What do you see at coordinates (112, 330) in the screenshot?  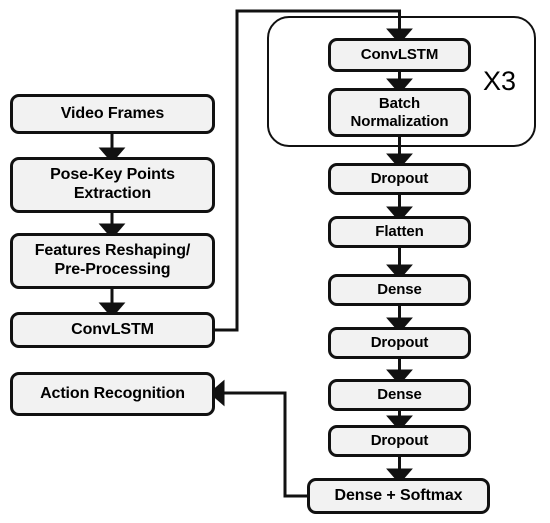 I see `node-convlstm-left: ConvLSTM` at bounding box center [112, 330].